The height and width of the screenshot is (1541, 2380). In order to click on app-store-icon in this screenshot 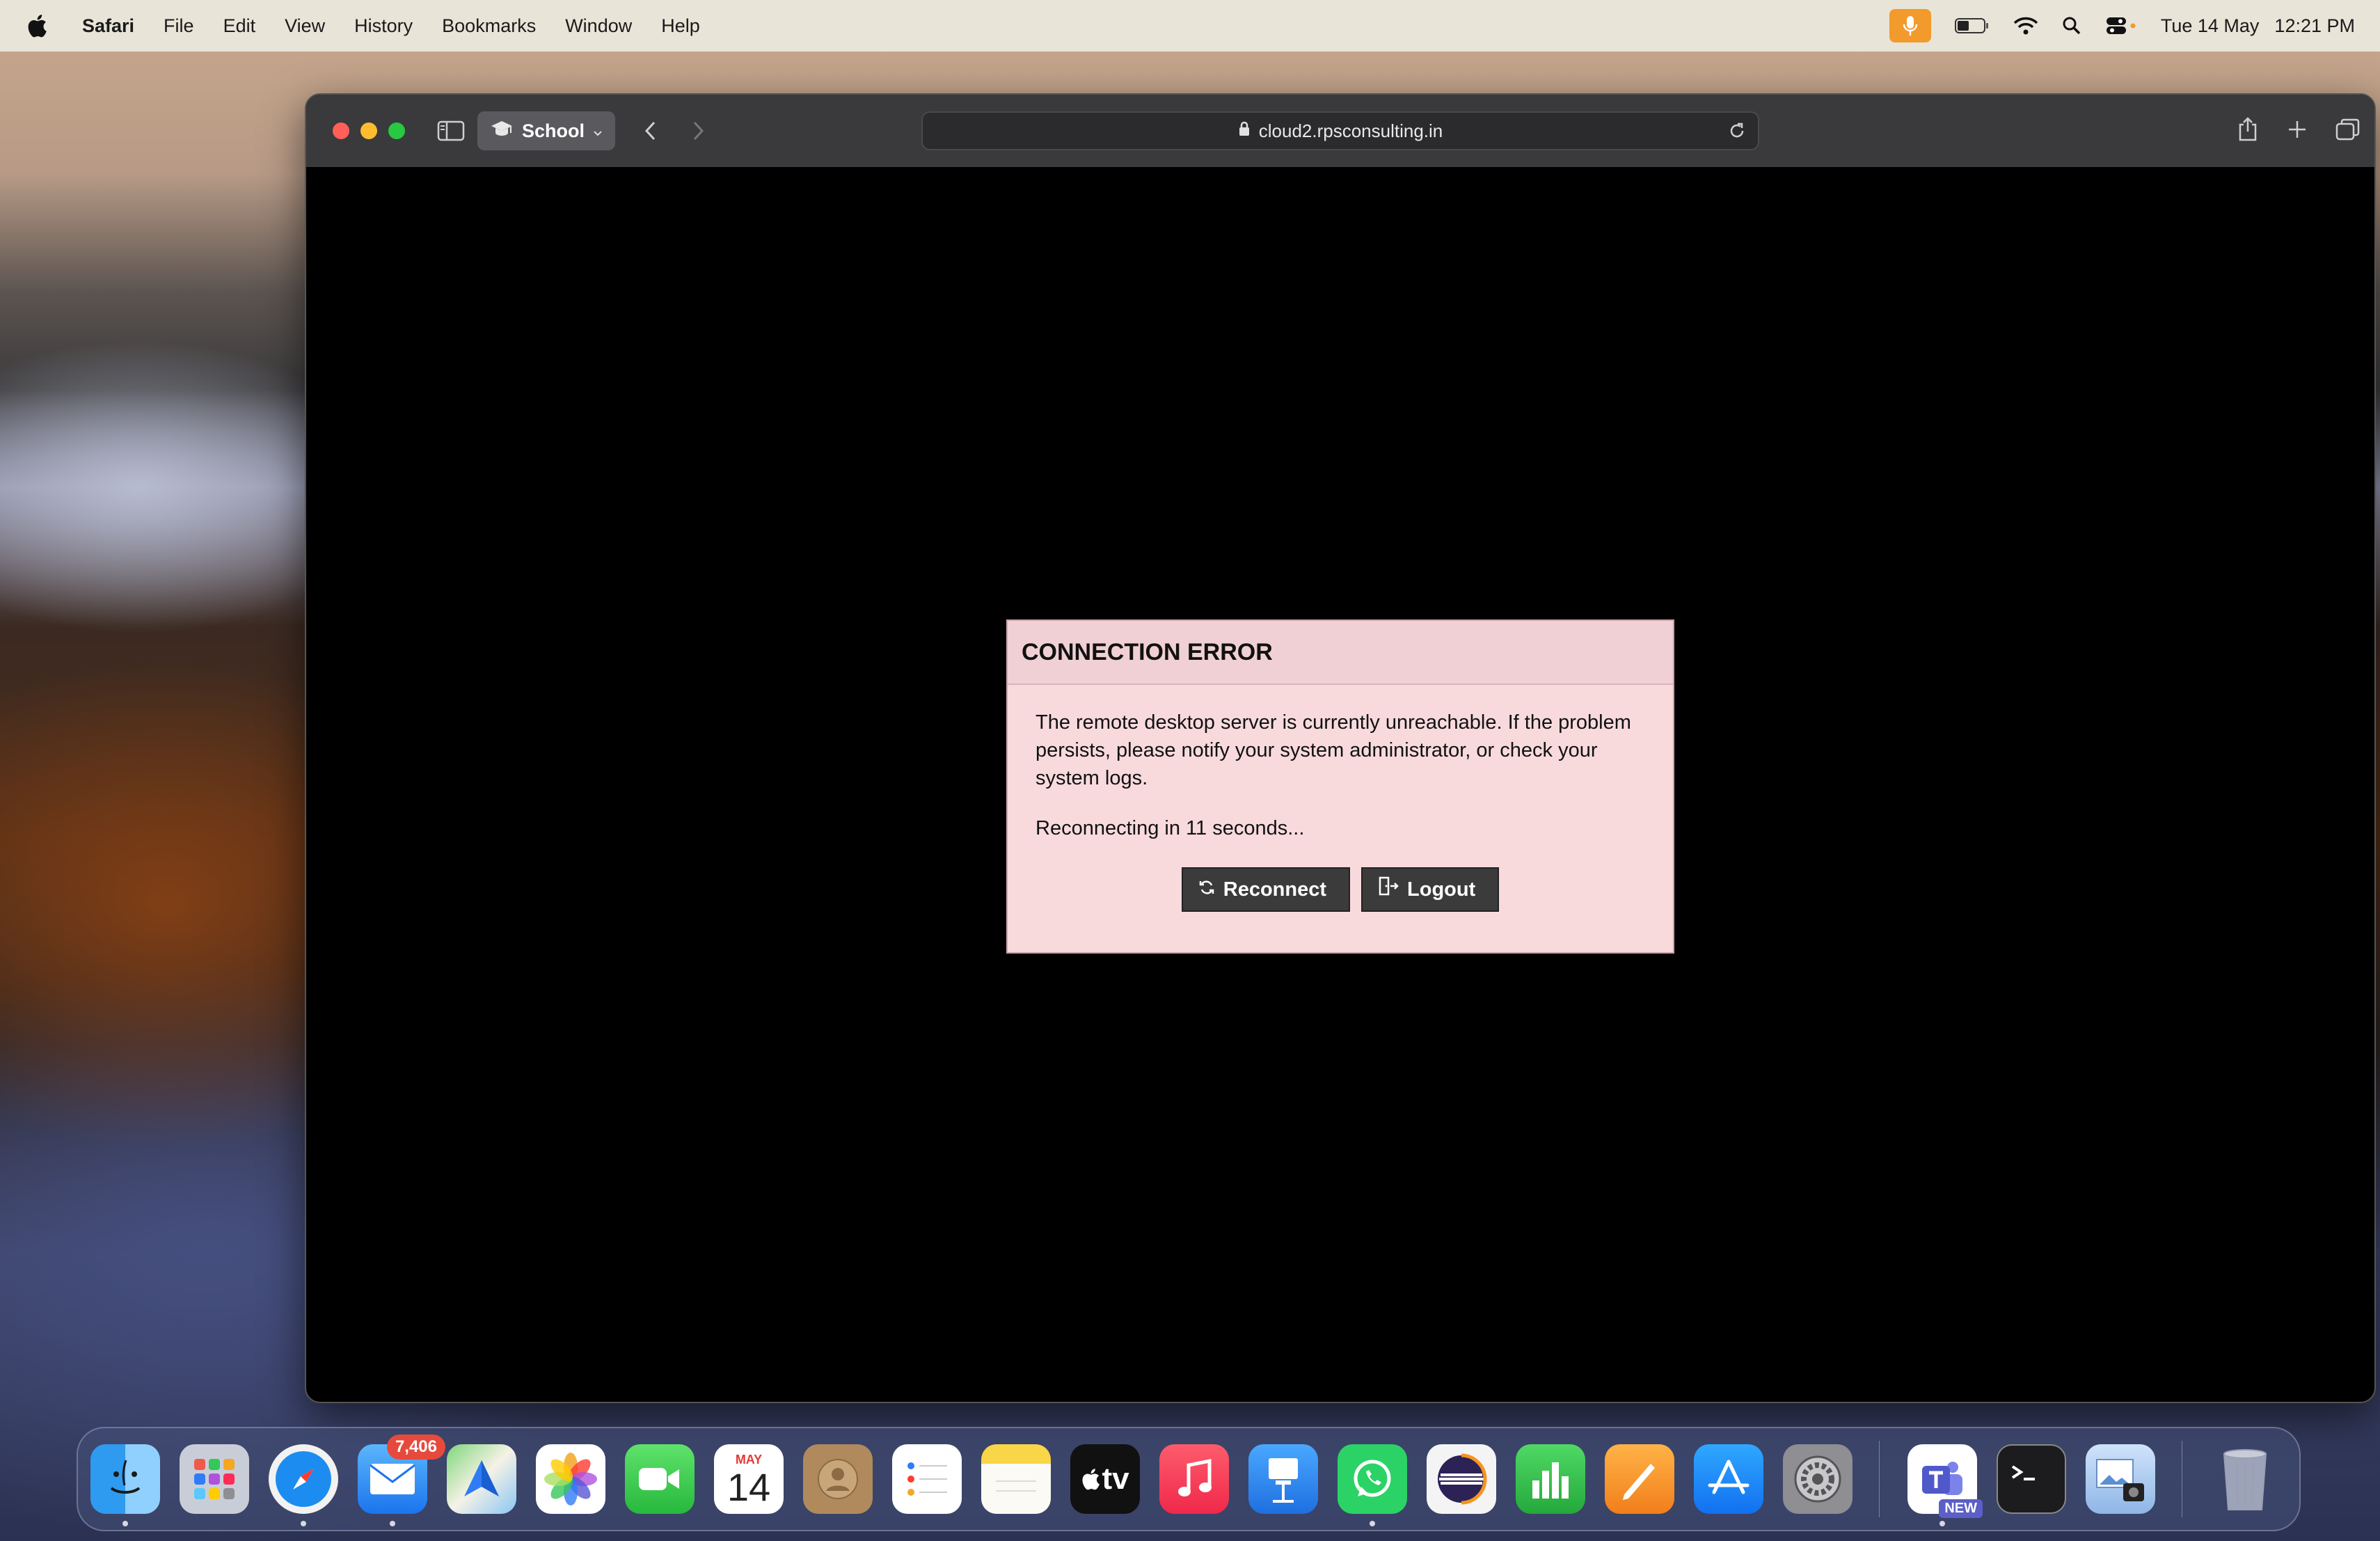, I will do `click(1728, 1479)`.